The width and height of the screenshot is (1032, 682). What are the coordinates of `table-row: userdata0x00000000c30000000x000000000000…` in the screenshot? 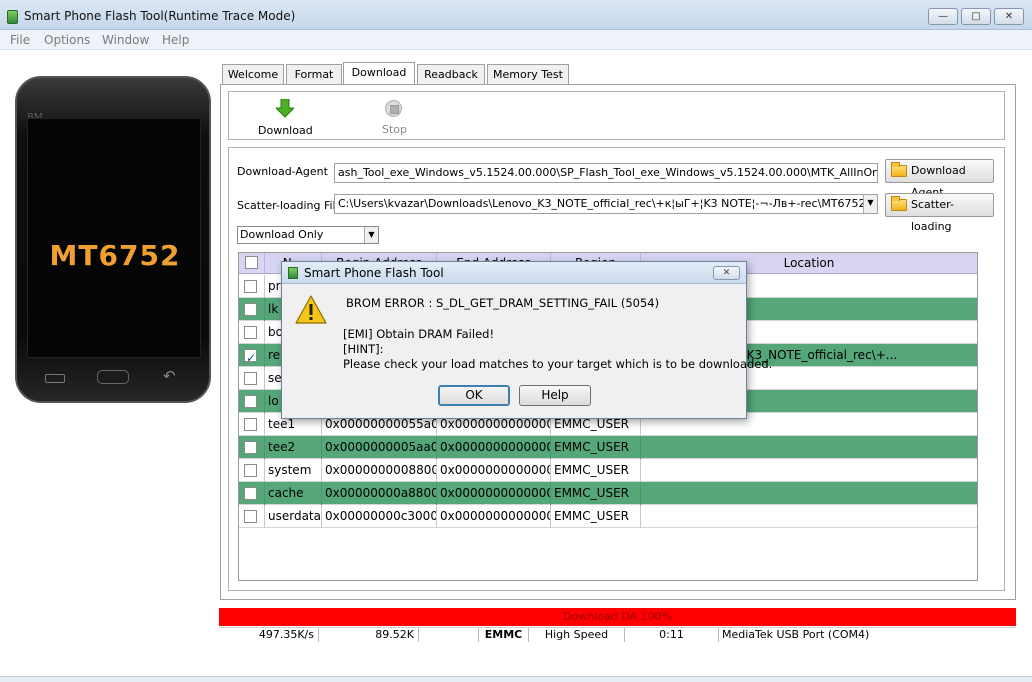 It's located at (608, 516).